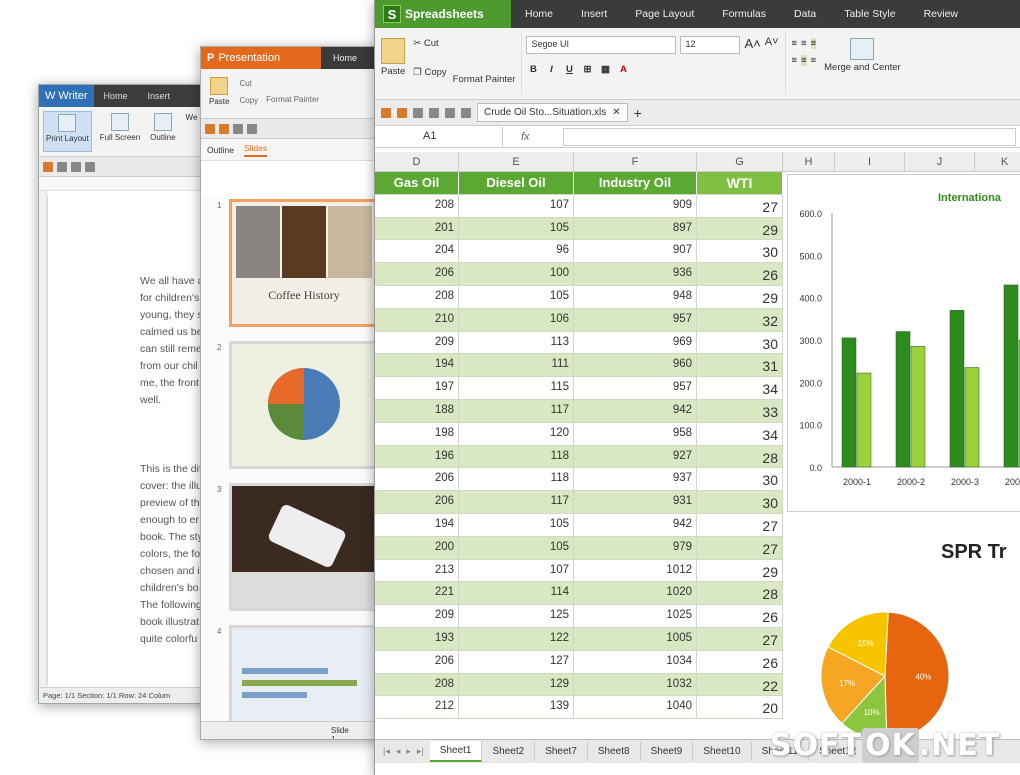 The height and width of the screenshot is (775, 1020). Describe the element at coordinates (635, 457) in the screenshot. I see `cell: 927` at that location.